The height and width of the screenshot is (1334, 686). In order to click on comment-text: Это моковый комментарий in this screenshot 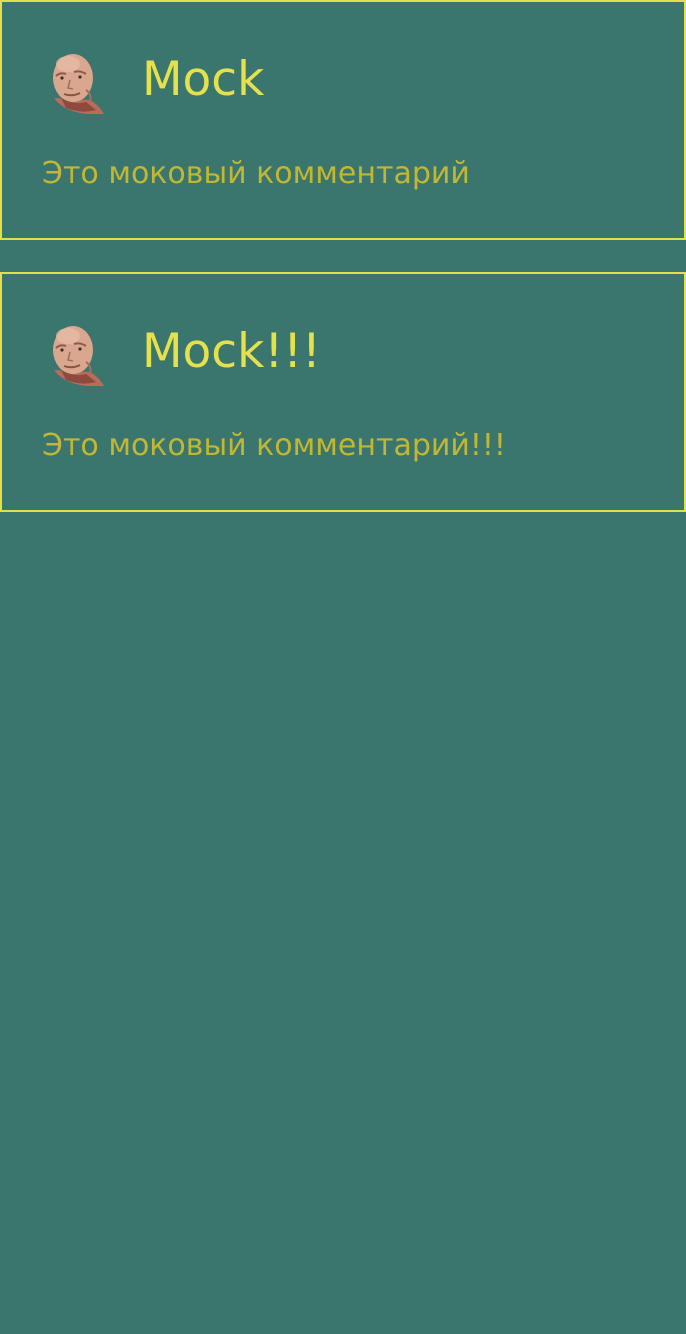, I will do `click(256, 173)`.